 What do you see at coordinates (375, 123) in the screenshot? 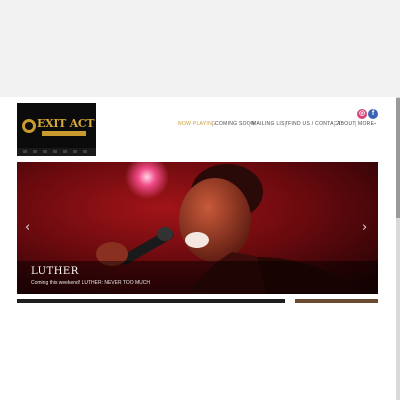
I see `chevron-down-icon: ⌄` at bounding box center [375, 123].